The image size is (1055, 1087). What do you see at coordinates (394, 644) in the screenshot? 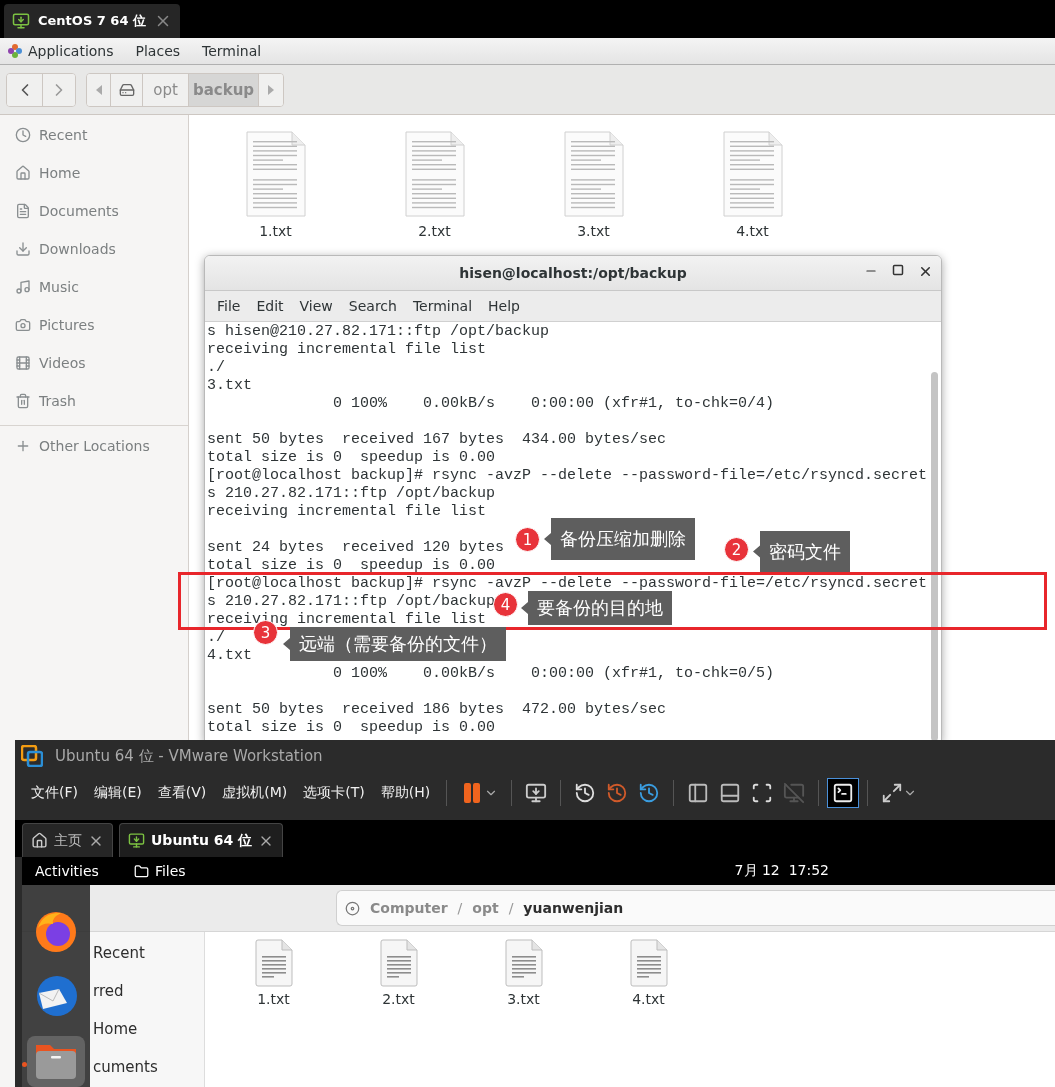
I see `annotation-callout: 远端（需要备份的文件）` at bounding box center [394, 644].